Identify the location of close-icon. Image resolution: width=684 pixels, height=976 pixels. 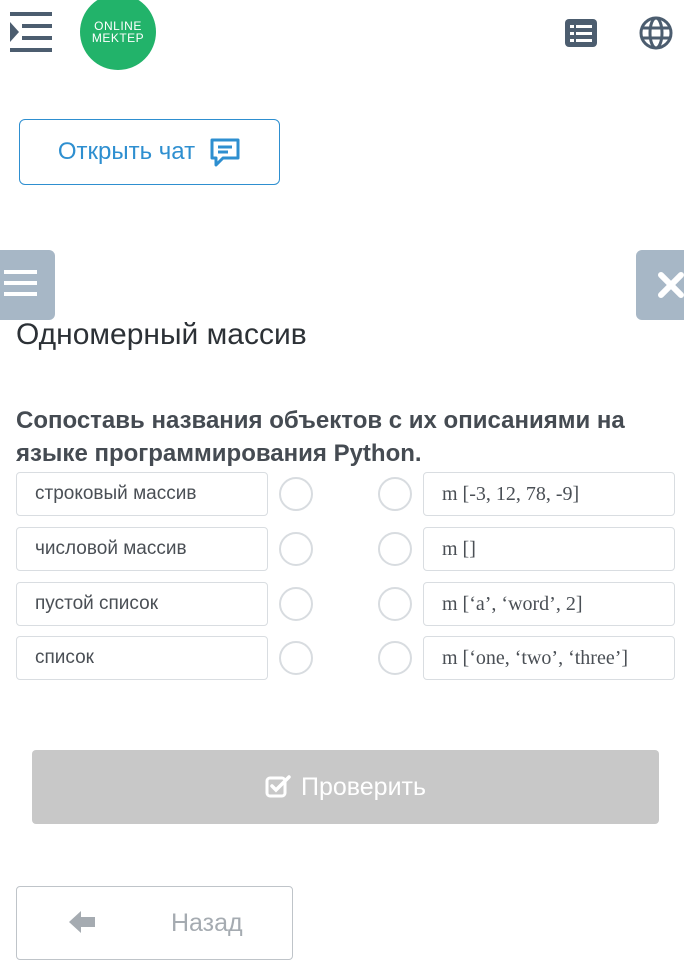
(671, 285).